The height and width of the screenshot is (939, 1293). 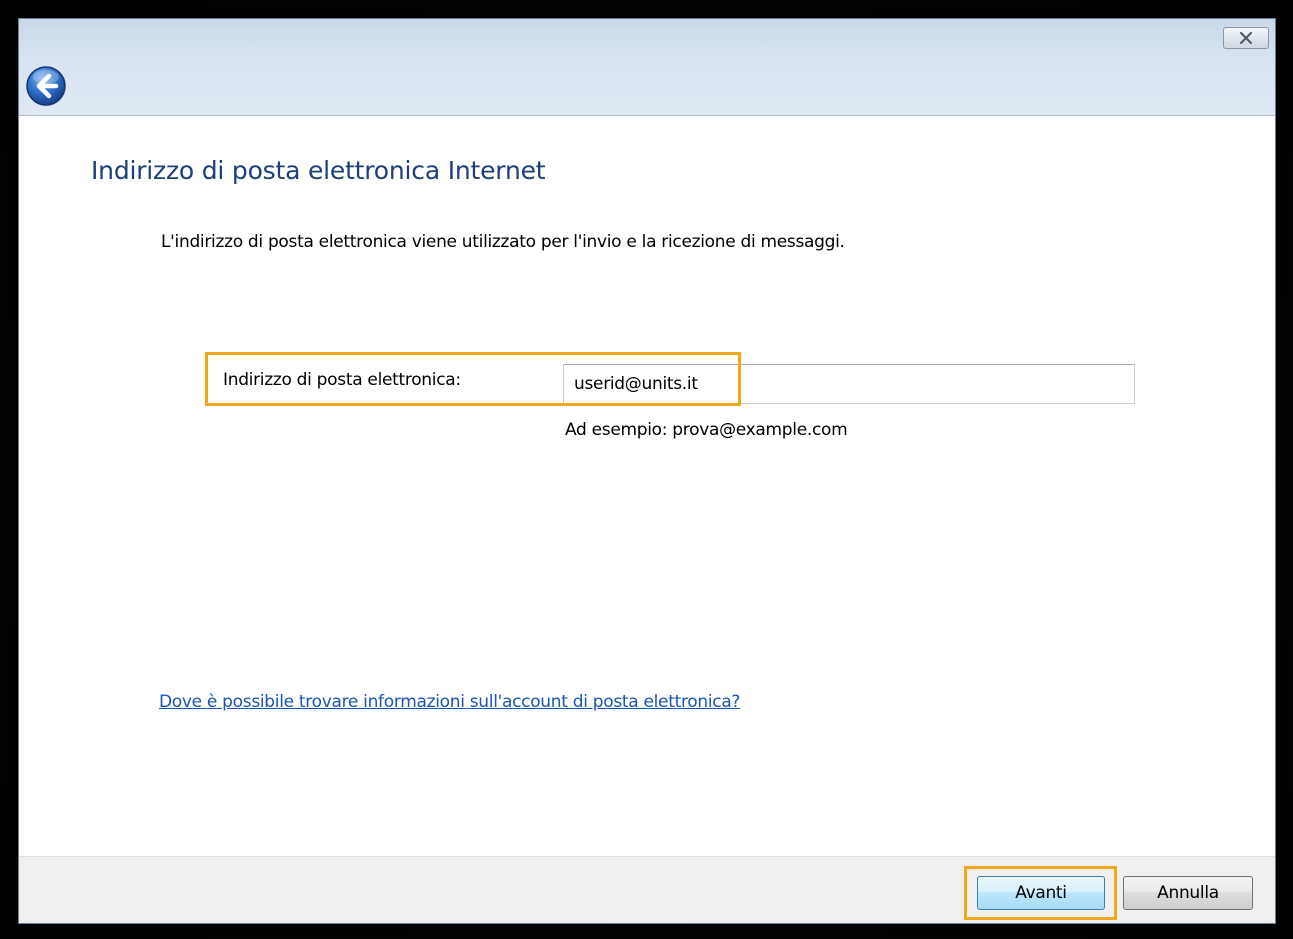 I want to click on wizard-footer: Avanti Annulla, so click(x=647, y=889).